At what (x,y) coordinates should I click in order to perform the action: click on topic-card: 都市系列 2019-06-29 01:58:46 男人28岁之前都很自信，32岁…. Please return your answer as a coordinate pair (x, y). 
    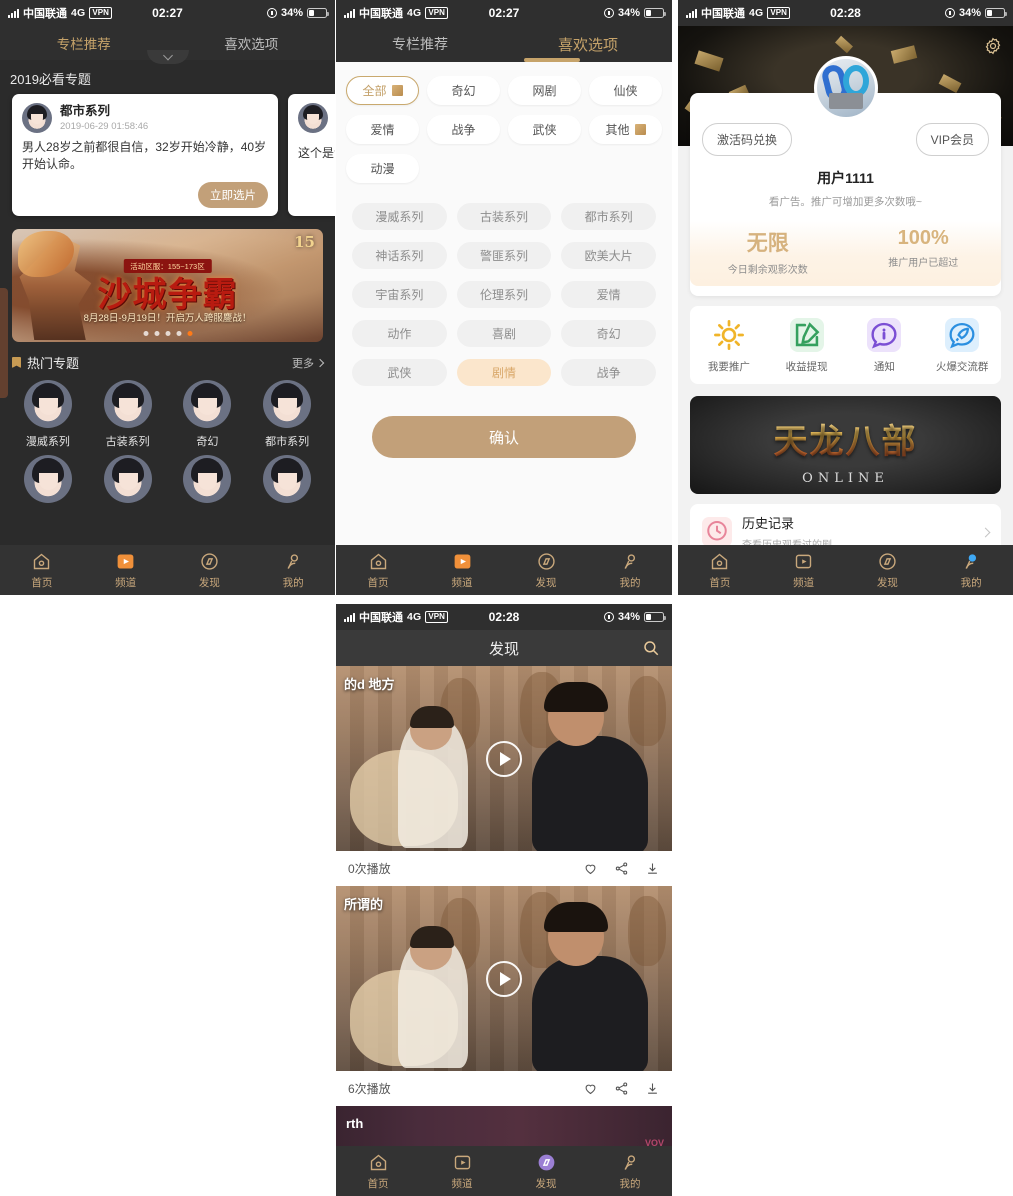
    Looking at the image, I should click on (145, 155).